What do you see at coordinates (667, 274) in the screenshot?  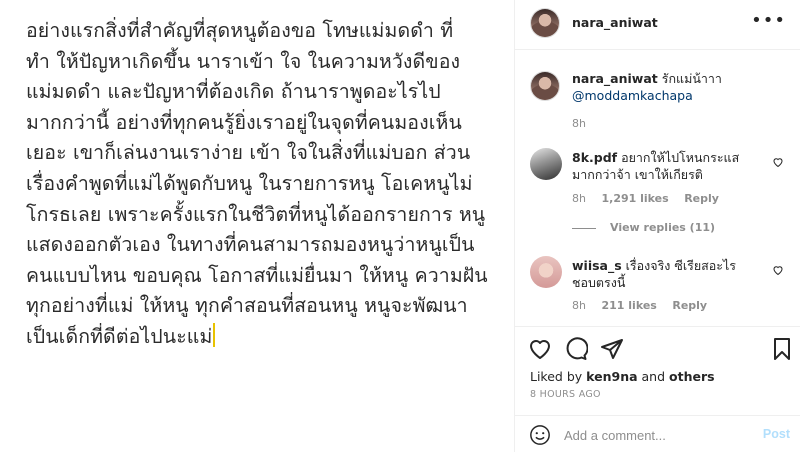 I see `comment-text: wiisa_s เรื่องจริง ซีเรียสอะไร ชอบตรงนี้` at bounding box center [667, 274].